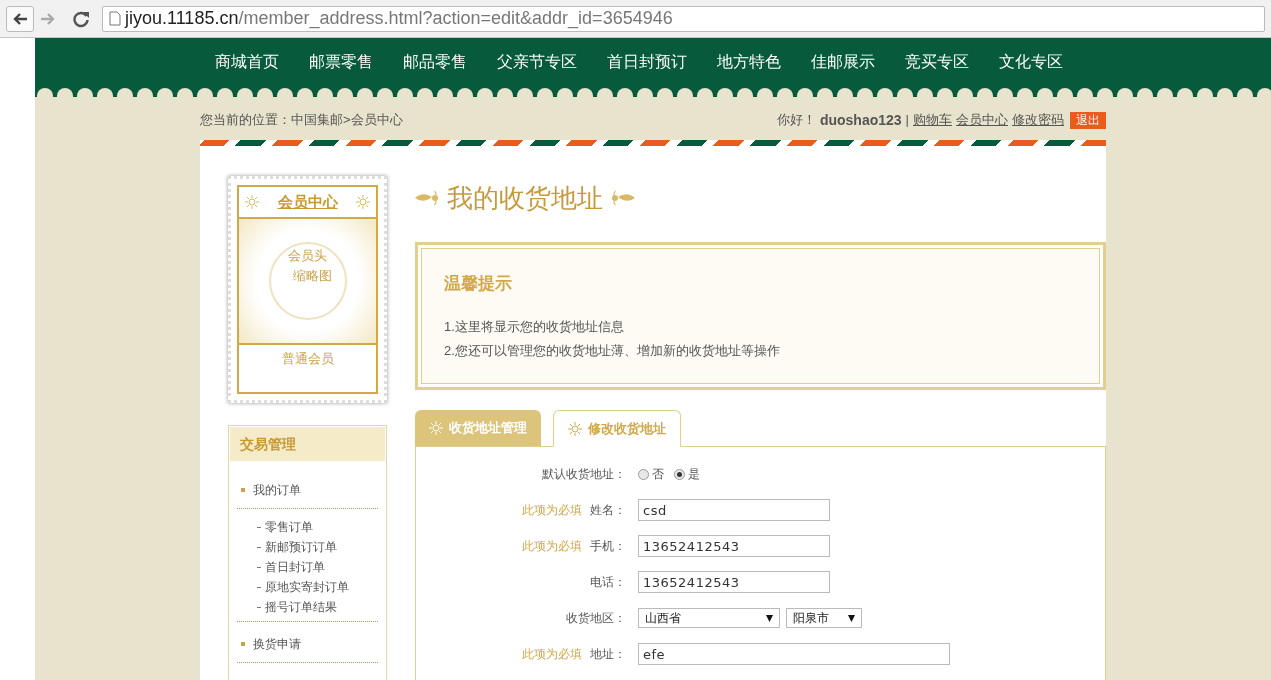 This screenshot has height=680, width=1271. I want to click on address-bar: jiyou.11185.cn/member_address.html?action=edit&addr_id=3654946, so click(683, 18).